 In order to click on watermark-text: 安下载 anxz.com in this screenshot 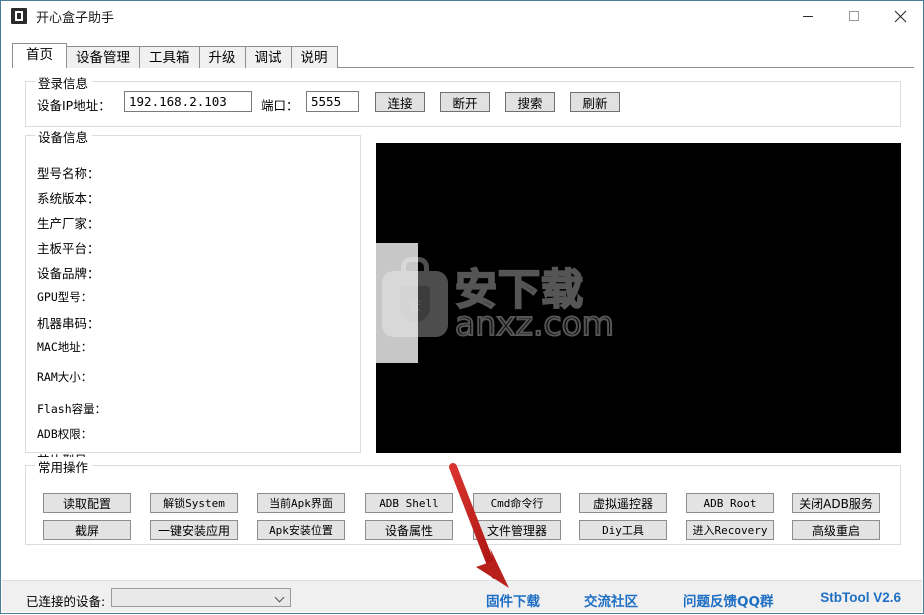, I will do `click(534, 305)`.